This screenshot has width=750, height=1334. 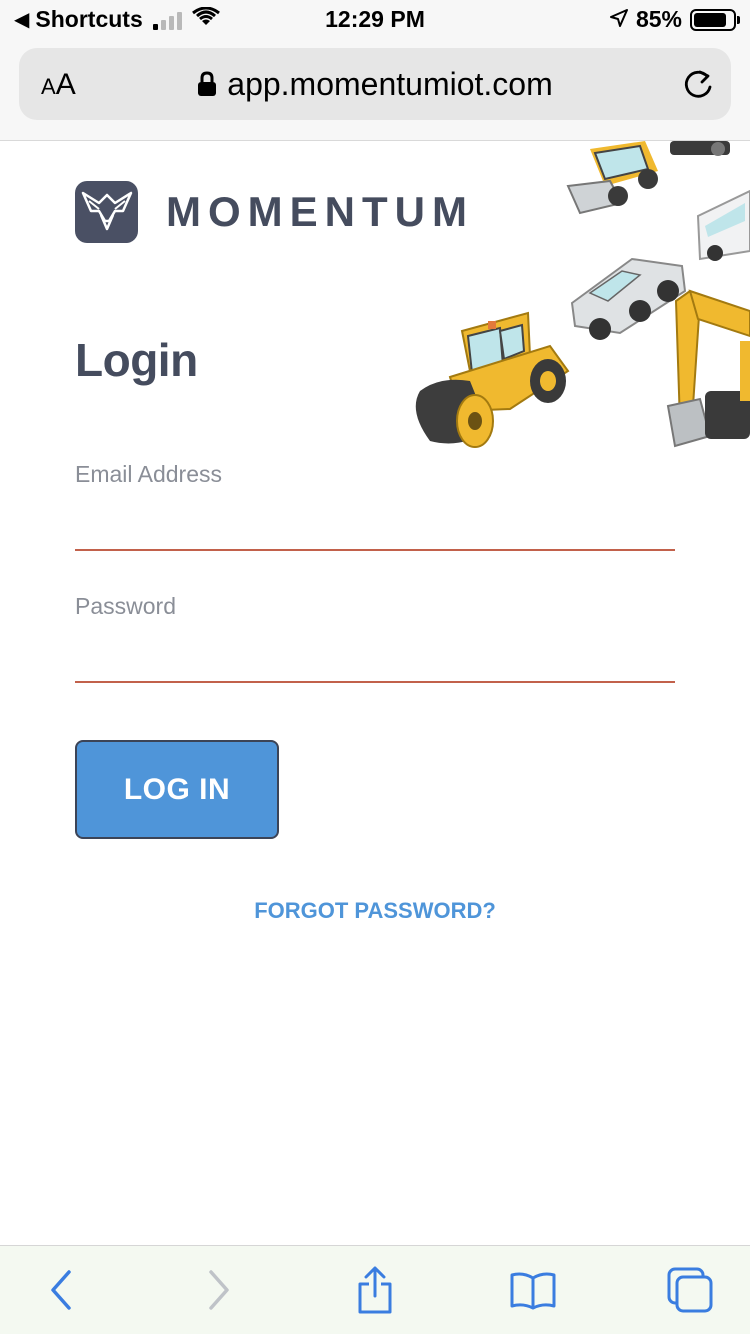 I want to click on url-display: app.momentumiot.com, so click(x=375, y=85).